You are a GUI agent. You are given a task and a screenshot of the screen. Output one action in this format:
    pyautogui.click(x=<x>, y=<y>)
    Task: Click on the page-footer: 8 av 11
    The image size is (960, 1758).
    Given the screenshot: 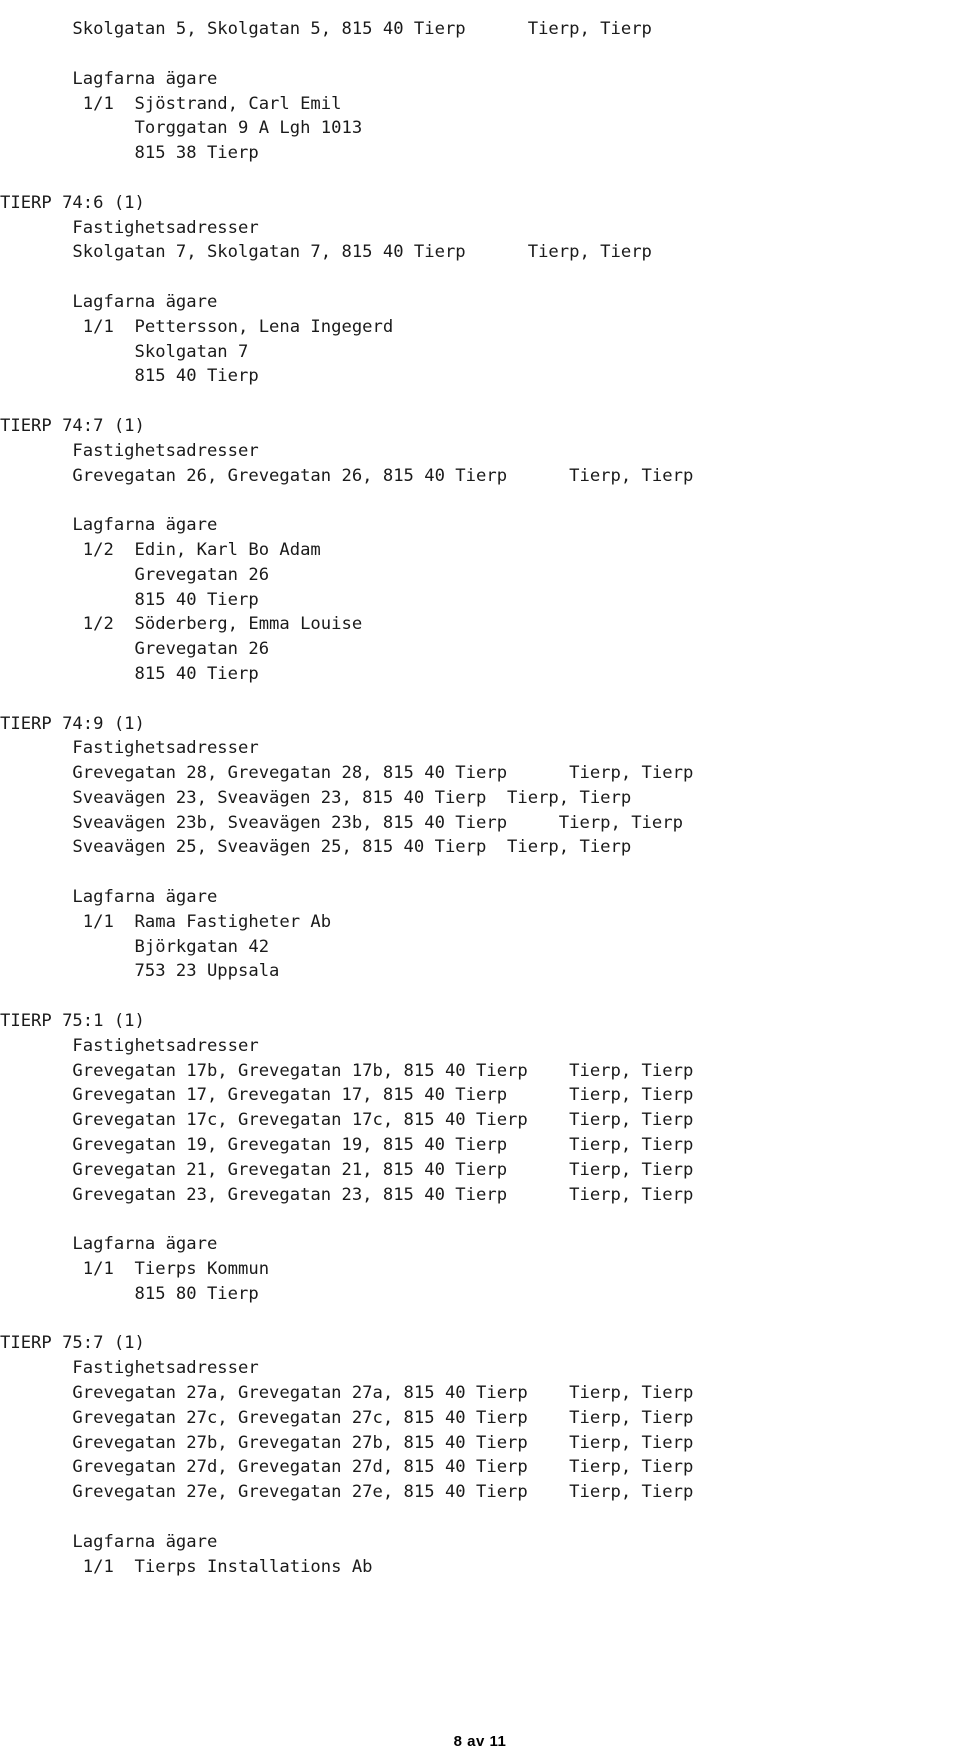 What is the action you would take?
    pyautogui.click(x=480, y=1741)
    